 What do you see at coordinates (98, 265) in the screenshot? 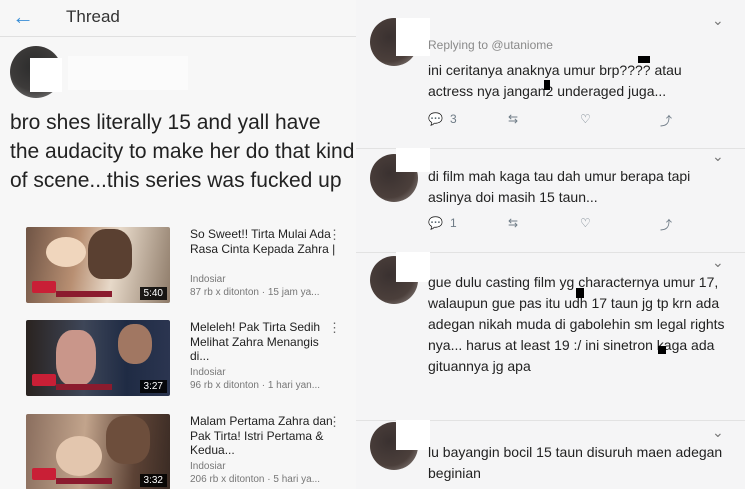
I see `video-thumbnail: 5:40` at bounding box center [98, 265].